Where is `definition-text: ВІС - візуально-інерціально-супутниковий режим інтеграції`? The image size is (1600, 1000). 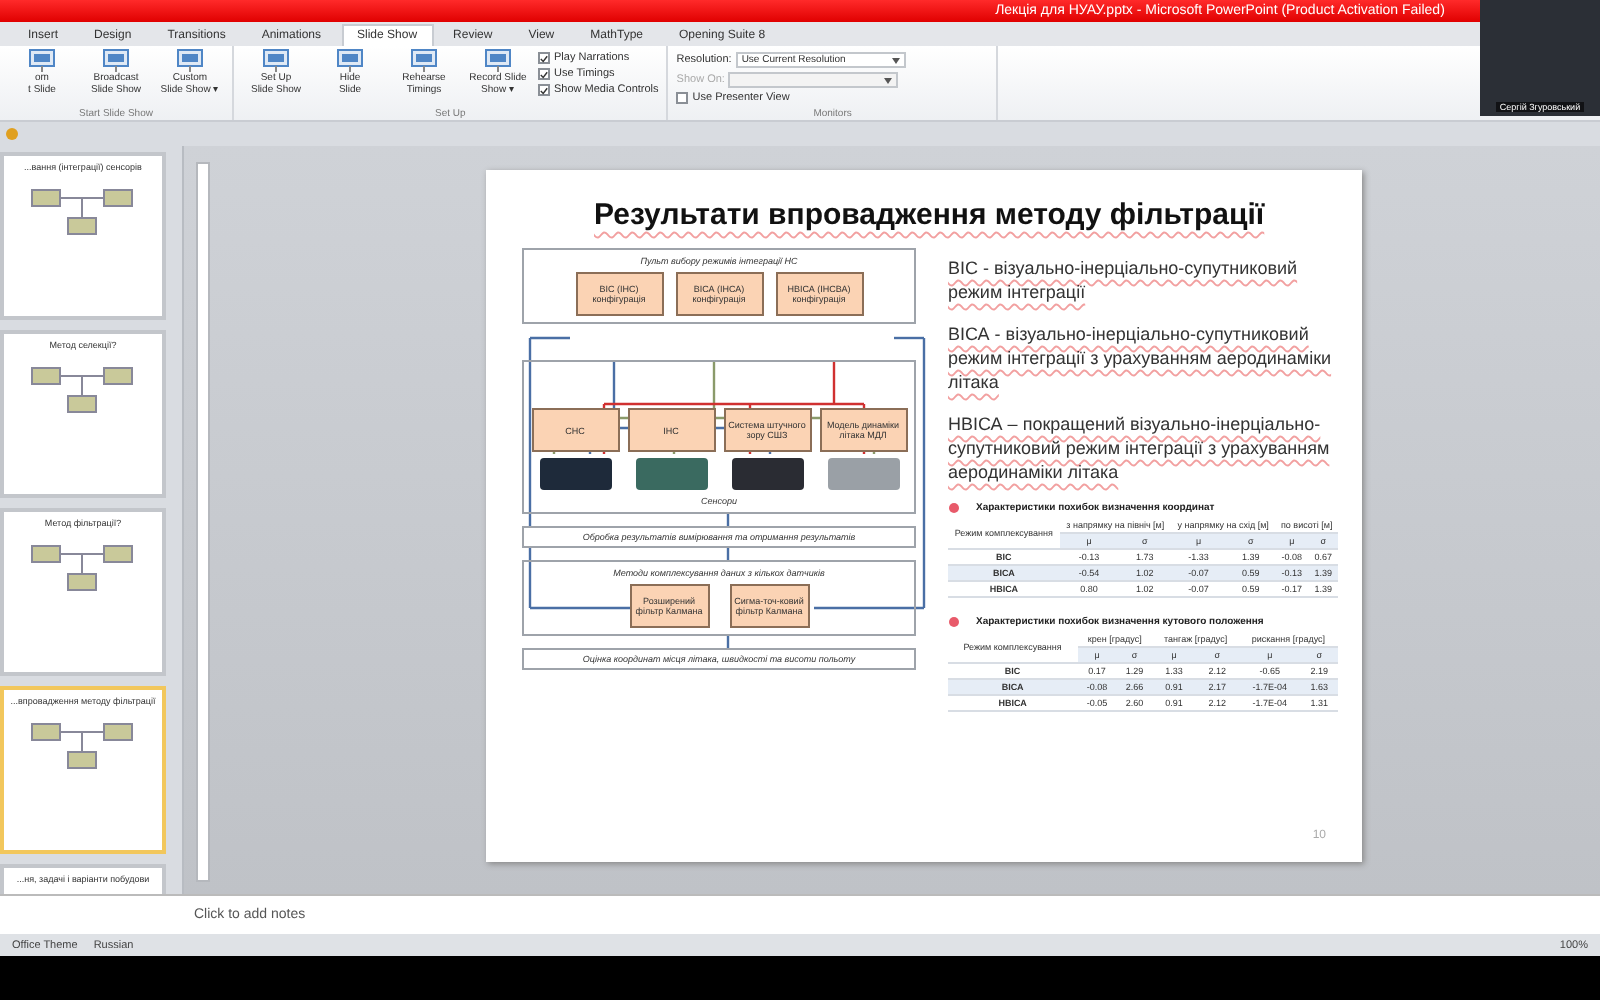
definition-text: ВІС - візуально-інерціально-супутниковий режим інтеграції is located at coordinates (1124, 280).